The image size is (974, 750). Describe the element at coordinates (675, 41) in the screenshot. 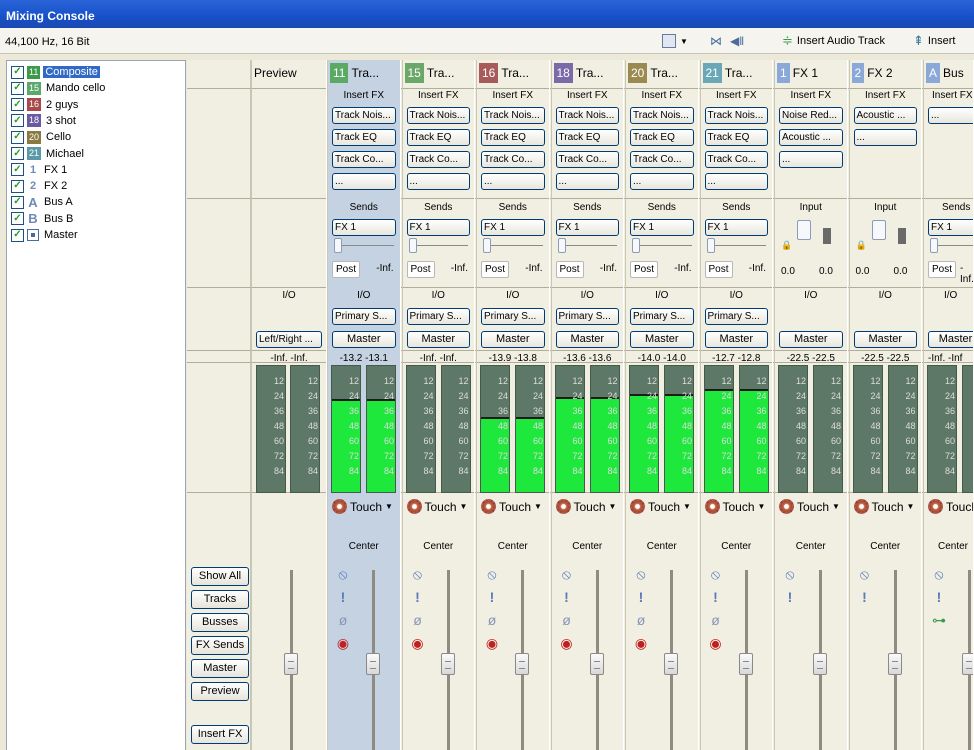

I see `layout-menu-button: ▼` at that location.